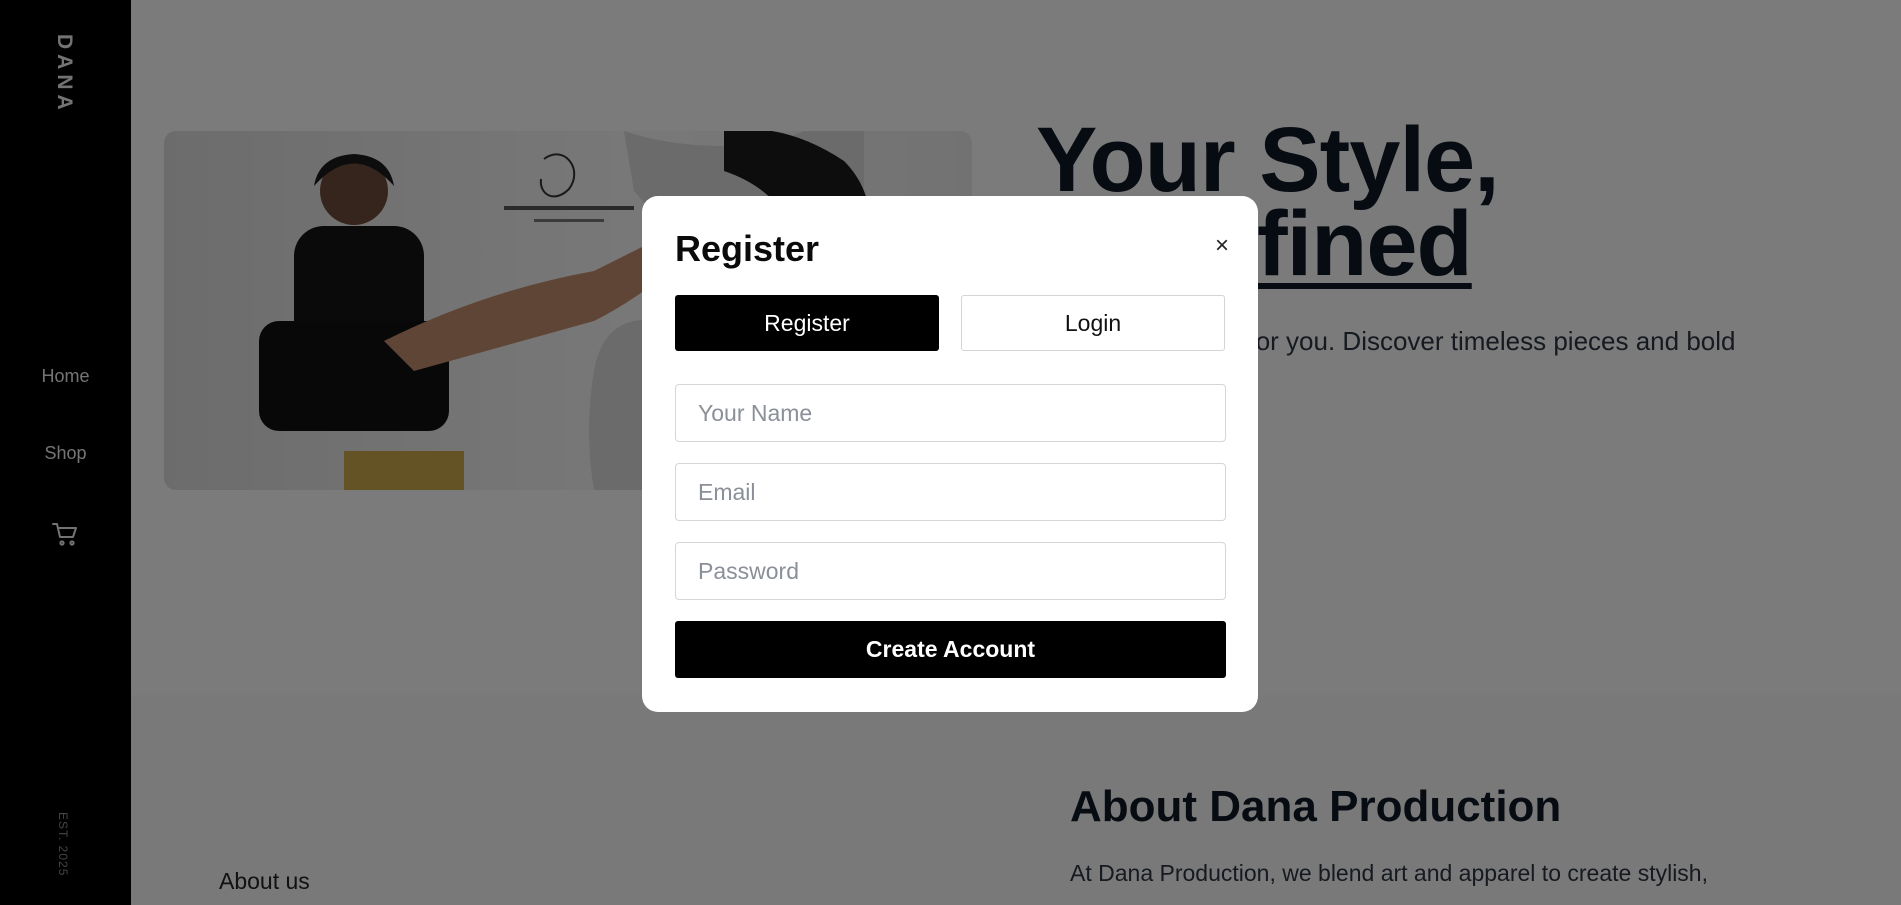 The image size is (1901, 905). I want to click on close-icon: ×, so click(1222, 246).